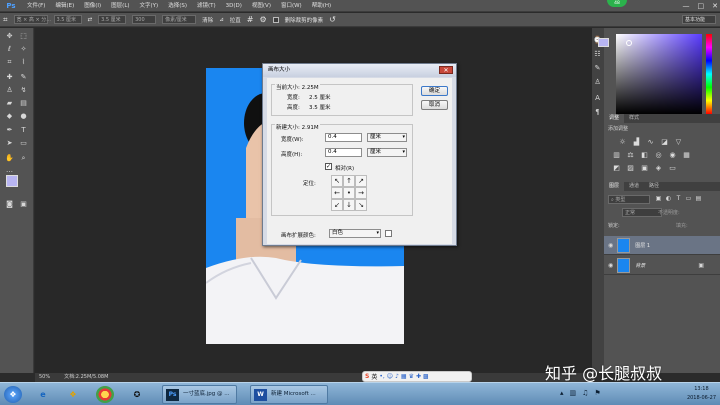 This screenshot has width=720, height=405. Describe the element at coordinates (207, 20) in the screenshot. I see `clear-button: 清除` at that location.